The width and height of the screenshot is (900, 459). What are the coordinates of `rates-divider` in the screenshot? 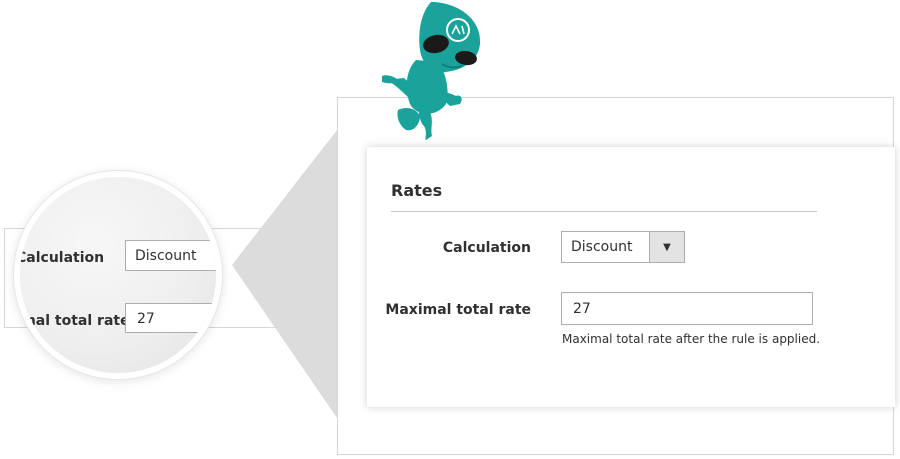 It's located at (604, 211).